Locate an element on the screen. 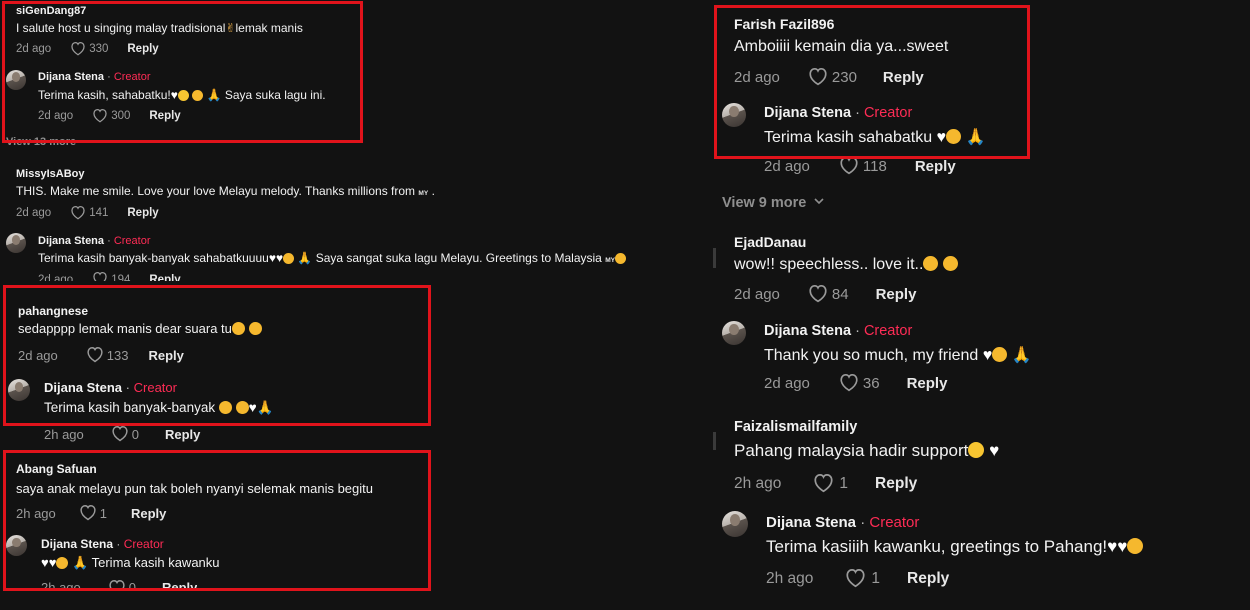 Image resolution: width=1250 pixels, height=610 pixels. grin-emoji is located at coordinates (976, 450).